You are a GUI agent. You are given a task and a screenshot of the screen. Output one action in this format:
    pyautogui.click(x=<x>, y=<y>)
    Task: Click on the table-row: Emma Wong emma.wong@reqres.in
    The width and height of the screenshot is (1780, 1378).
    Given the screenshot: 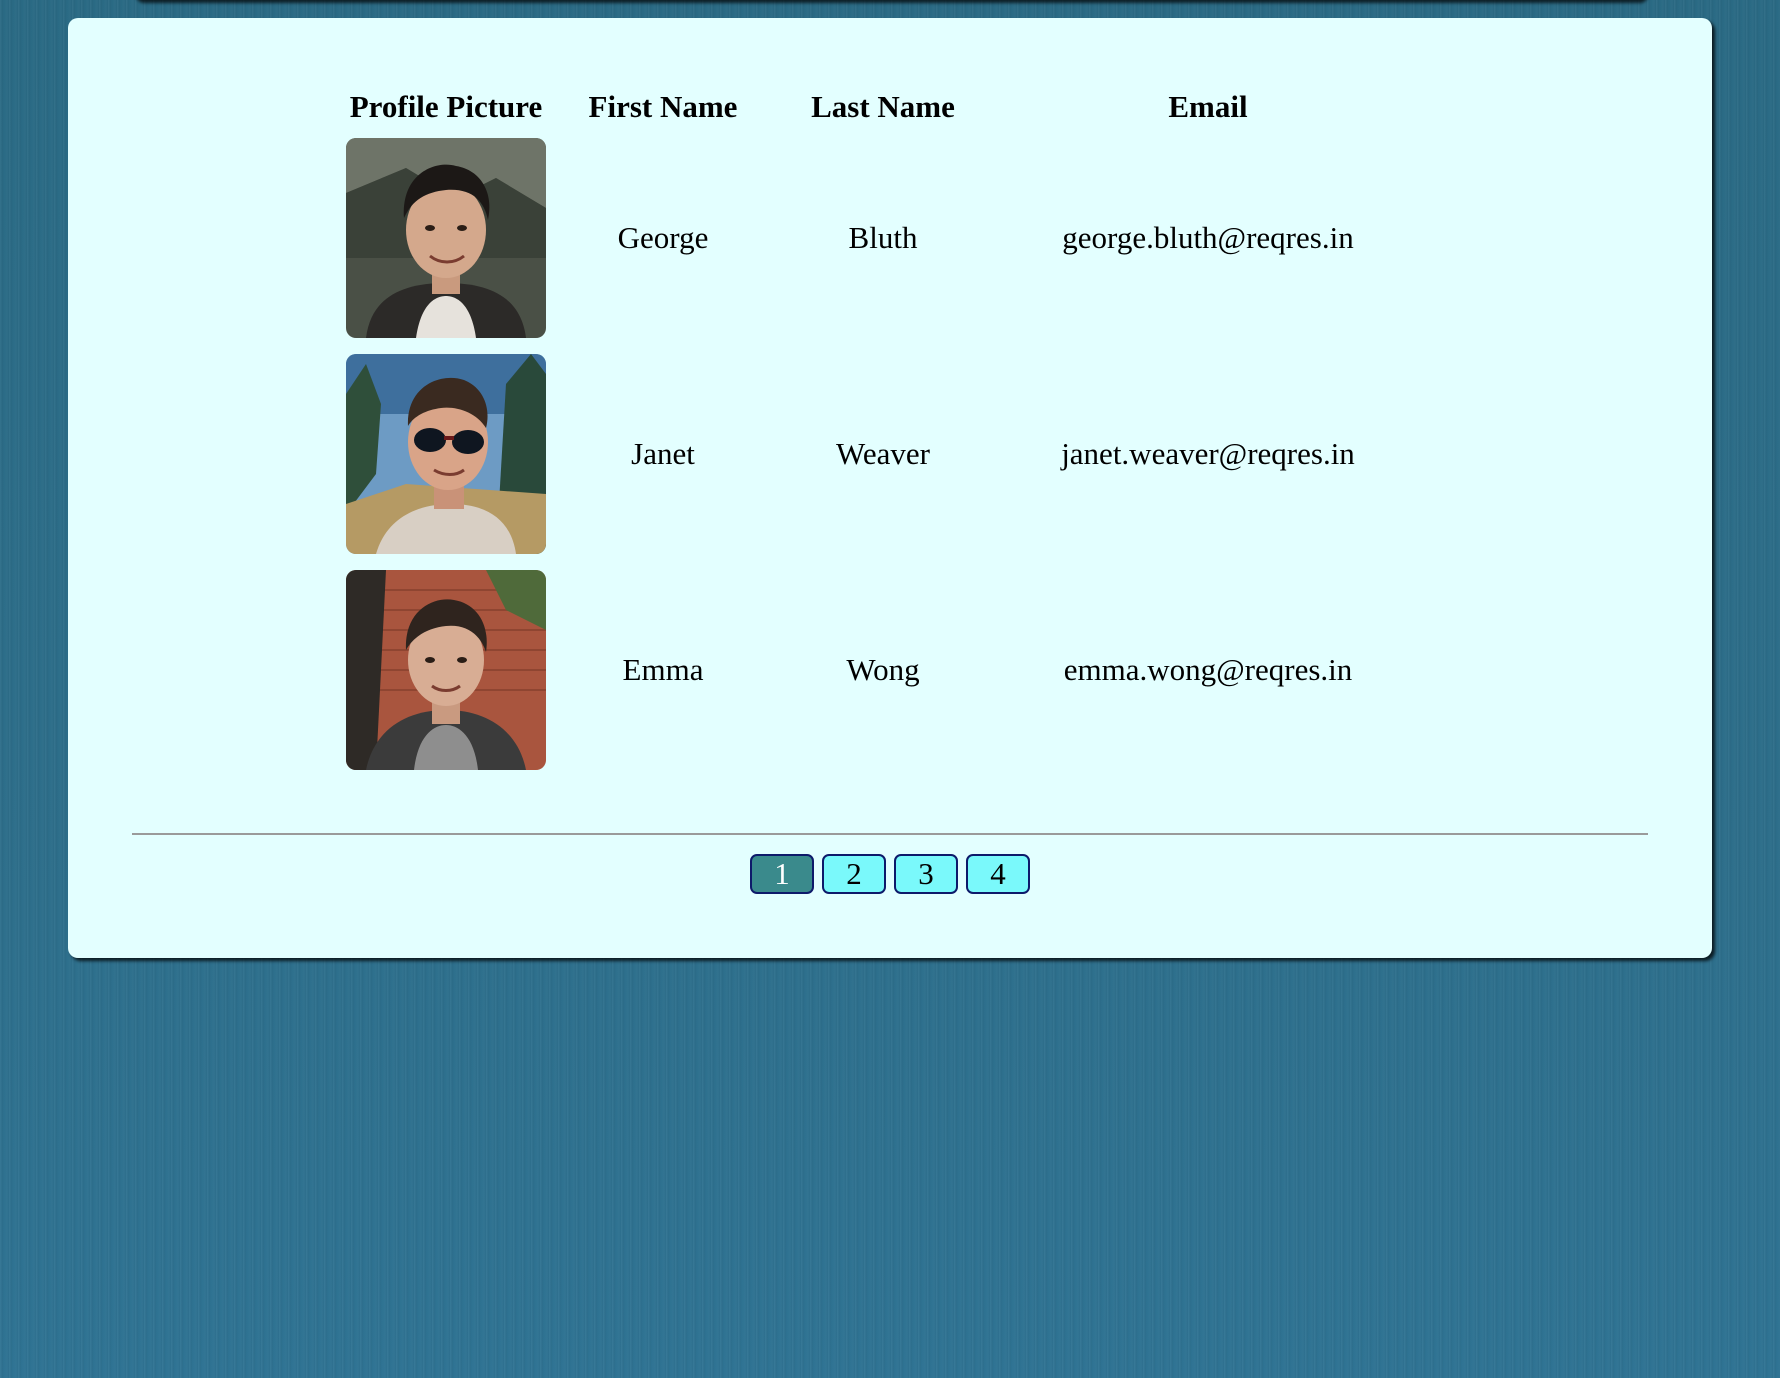 What is the action you would take?
    pyautogui.click(x=888, y=670)
    